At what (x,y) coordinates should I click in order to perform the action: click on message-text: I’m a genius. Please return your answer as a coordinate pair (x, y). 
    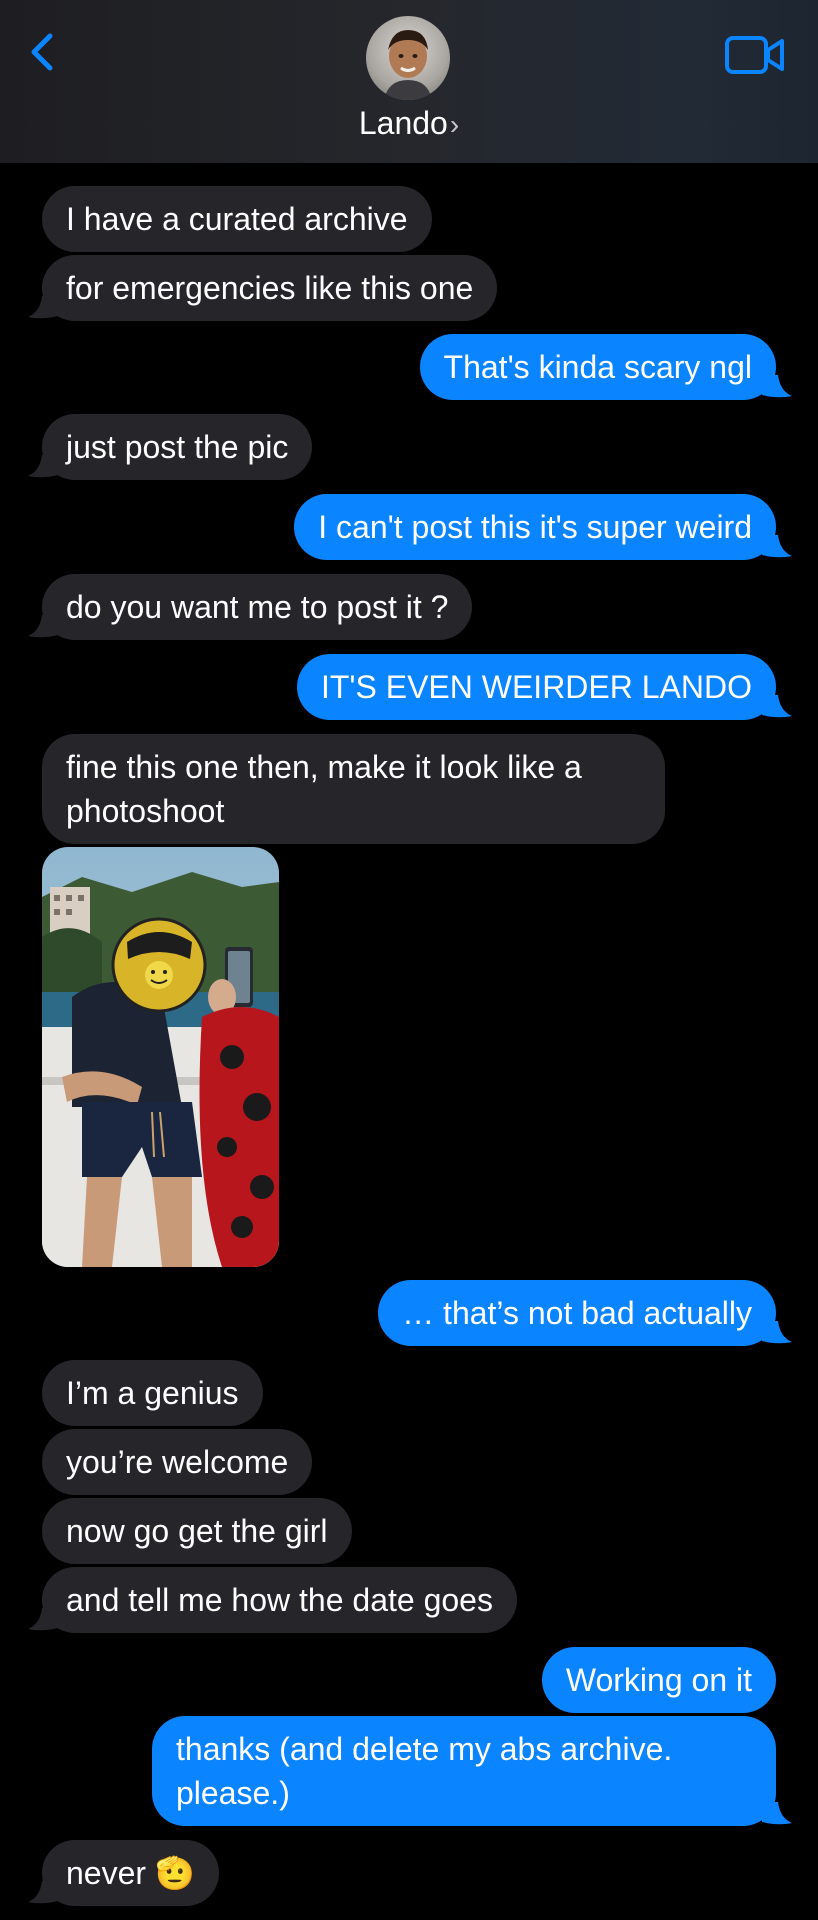
    Looking at the image, I should click on (152, 1393).